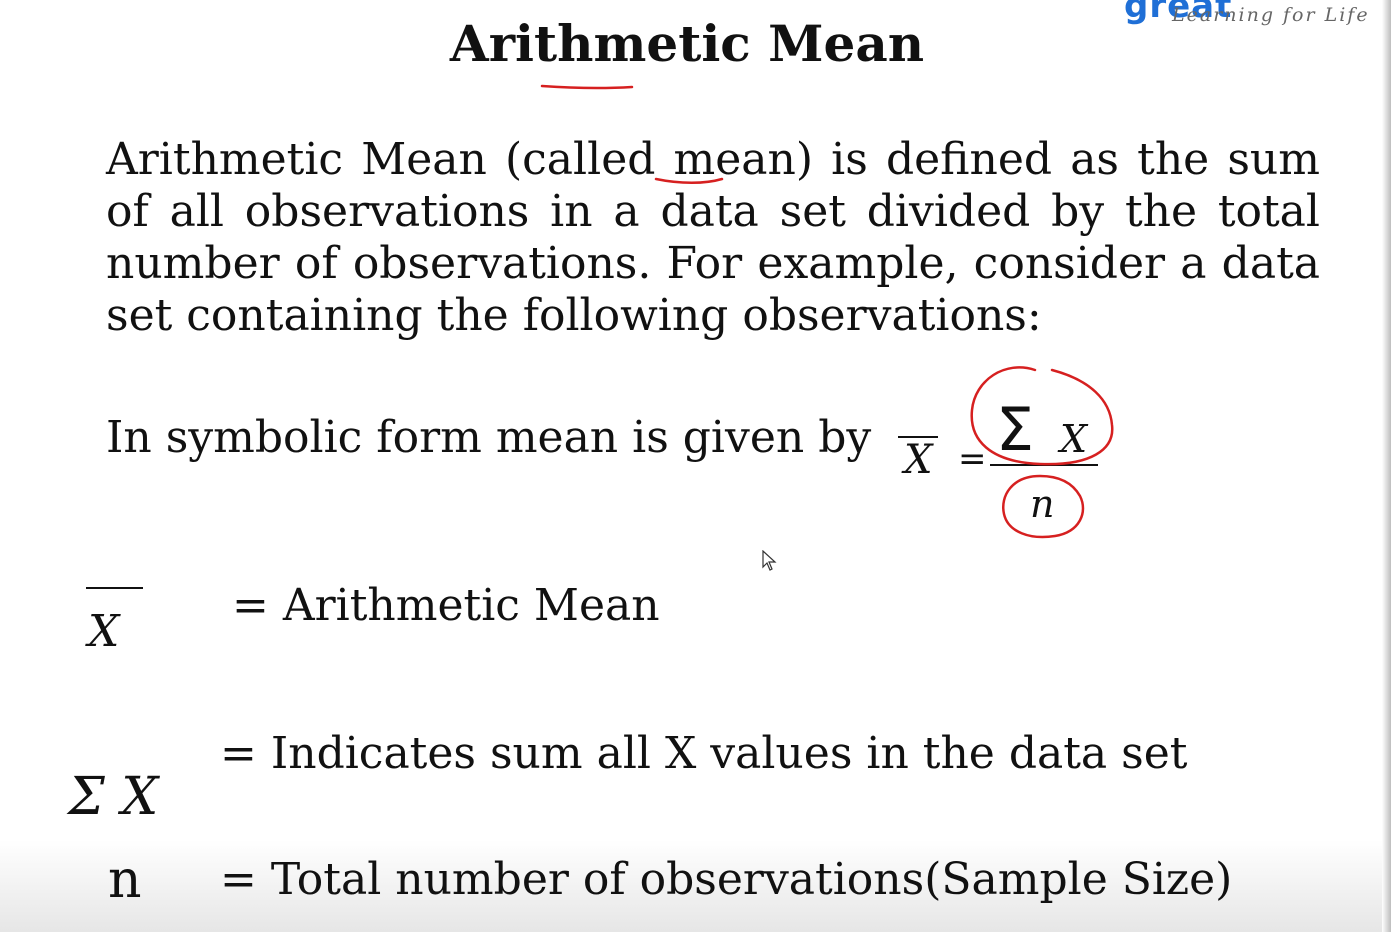 Image resolution: width=1391 pixels, height=932 pixels. I want to click on n-symbol: n, so click(125, 880).